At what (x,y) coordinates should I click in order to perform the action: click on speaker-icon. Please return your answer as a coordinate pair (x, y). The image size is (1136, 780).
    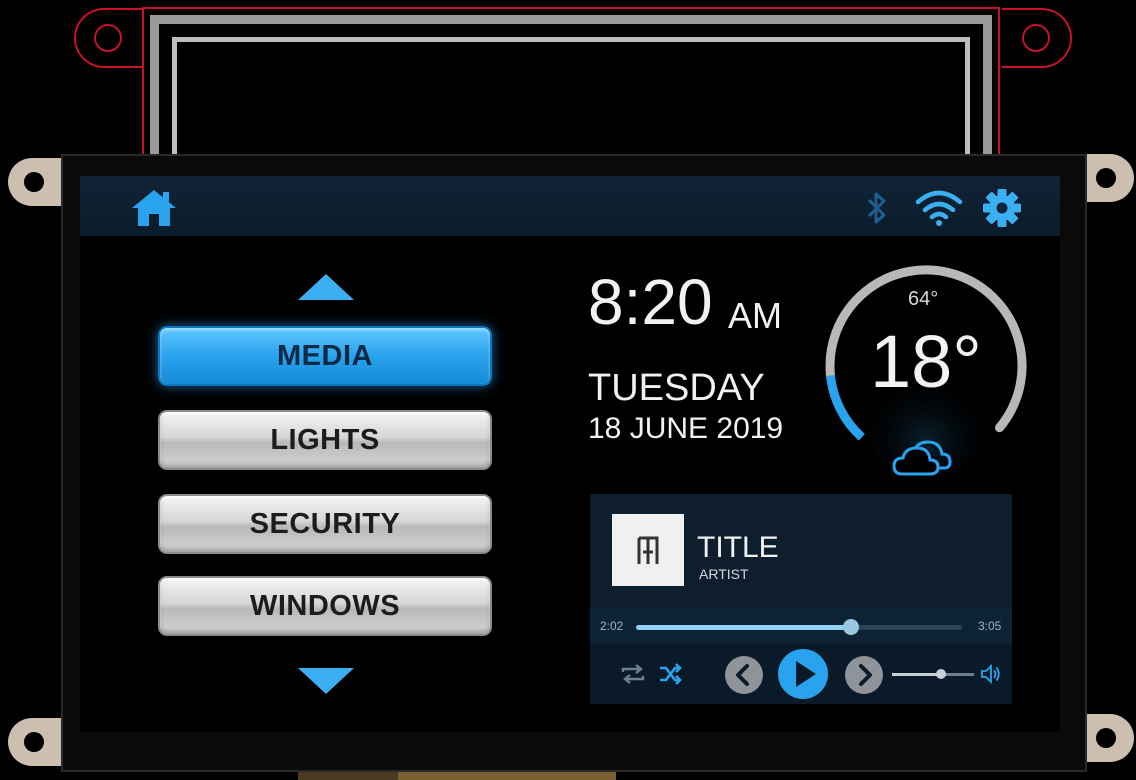
    Looking at the image, I should click on (991, 674).